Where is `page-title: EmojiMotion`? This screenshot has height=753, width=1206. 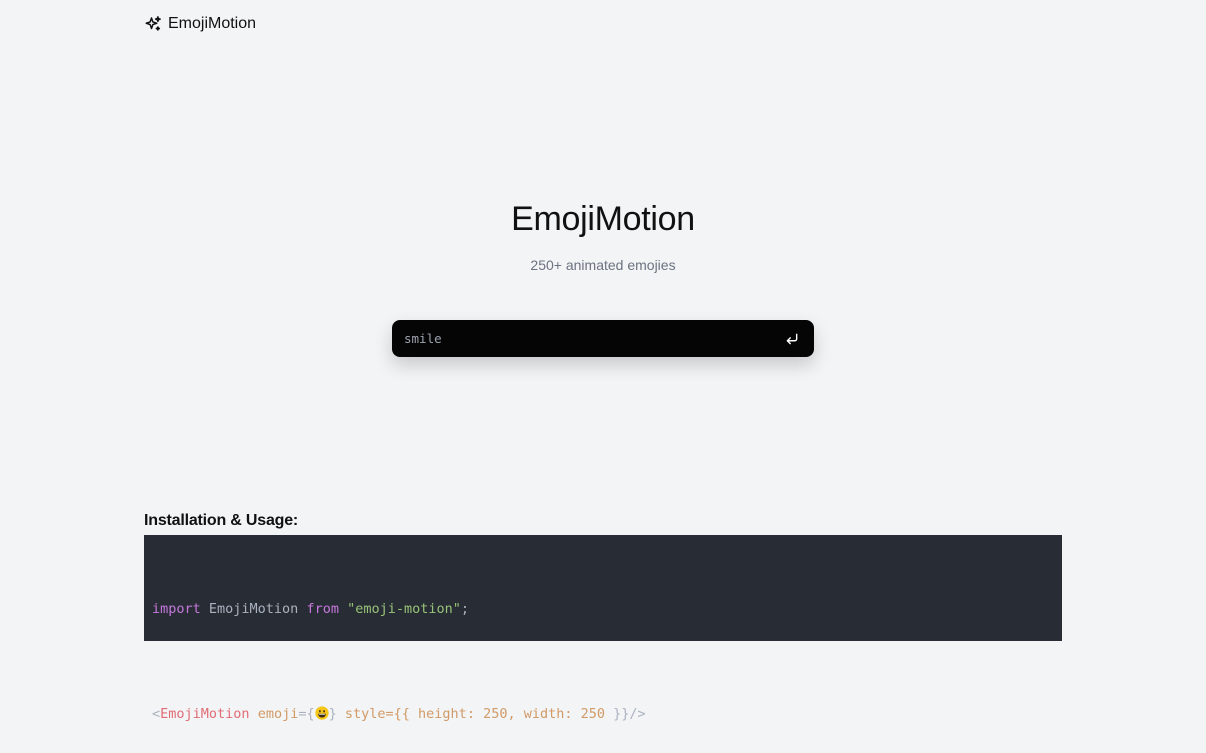 page-title: EmojiMotion is located at coordinates (603, 219).